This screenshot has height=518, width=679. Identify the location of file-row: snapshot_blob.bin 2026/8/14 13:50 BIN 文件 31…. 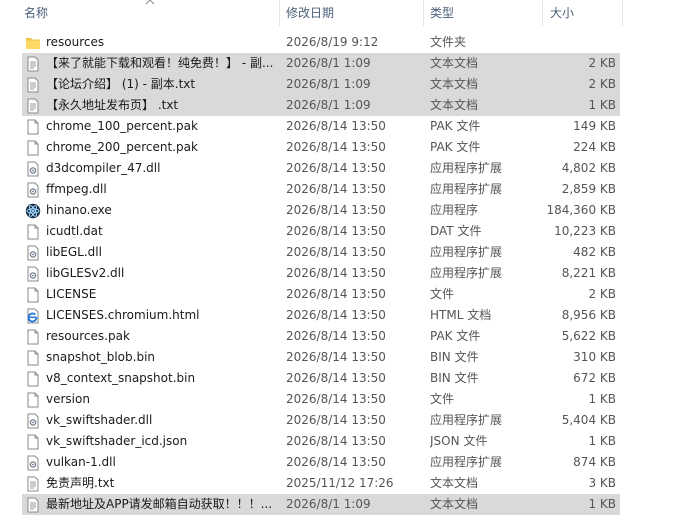
(321, 357).